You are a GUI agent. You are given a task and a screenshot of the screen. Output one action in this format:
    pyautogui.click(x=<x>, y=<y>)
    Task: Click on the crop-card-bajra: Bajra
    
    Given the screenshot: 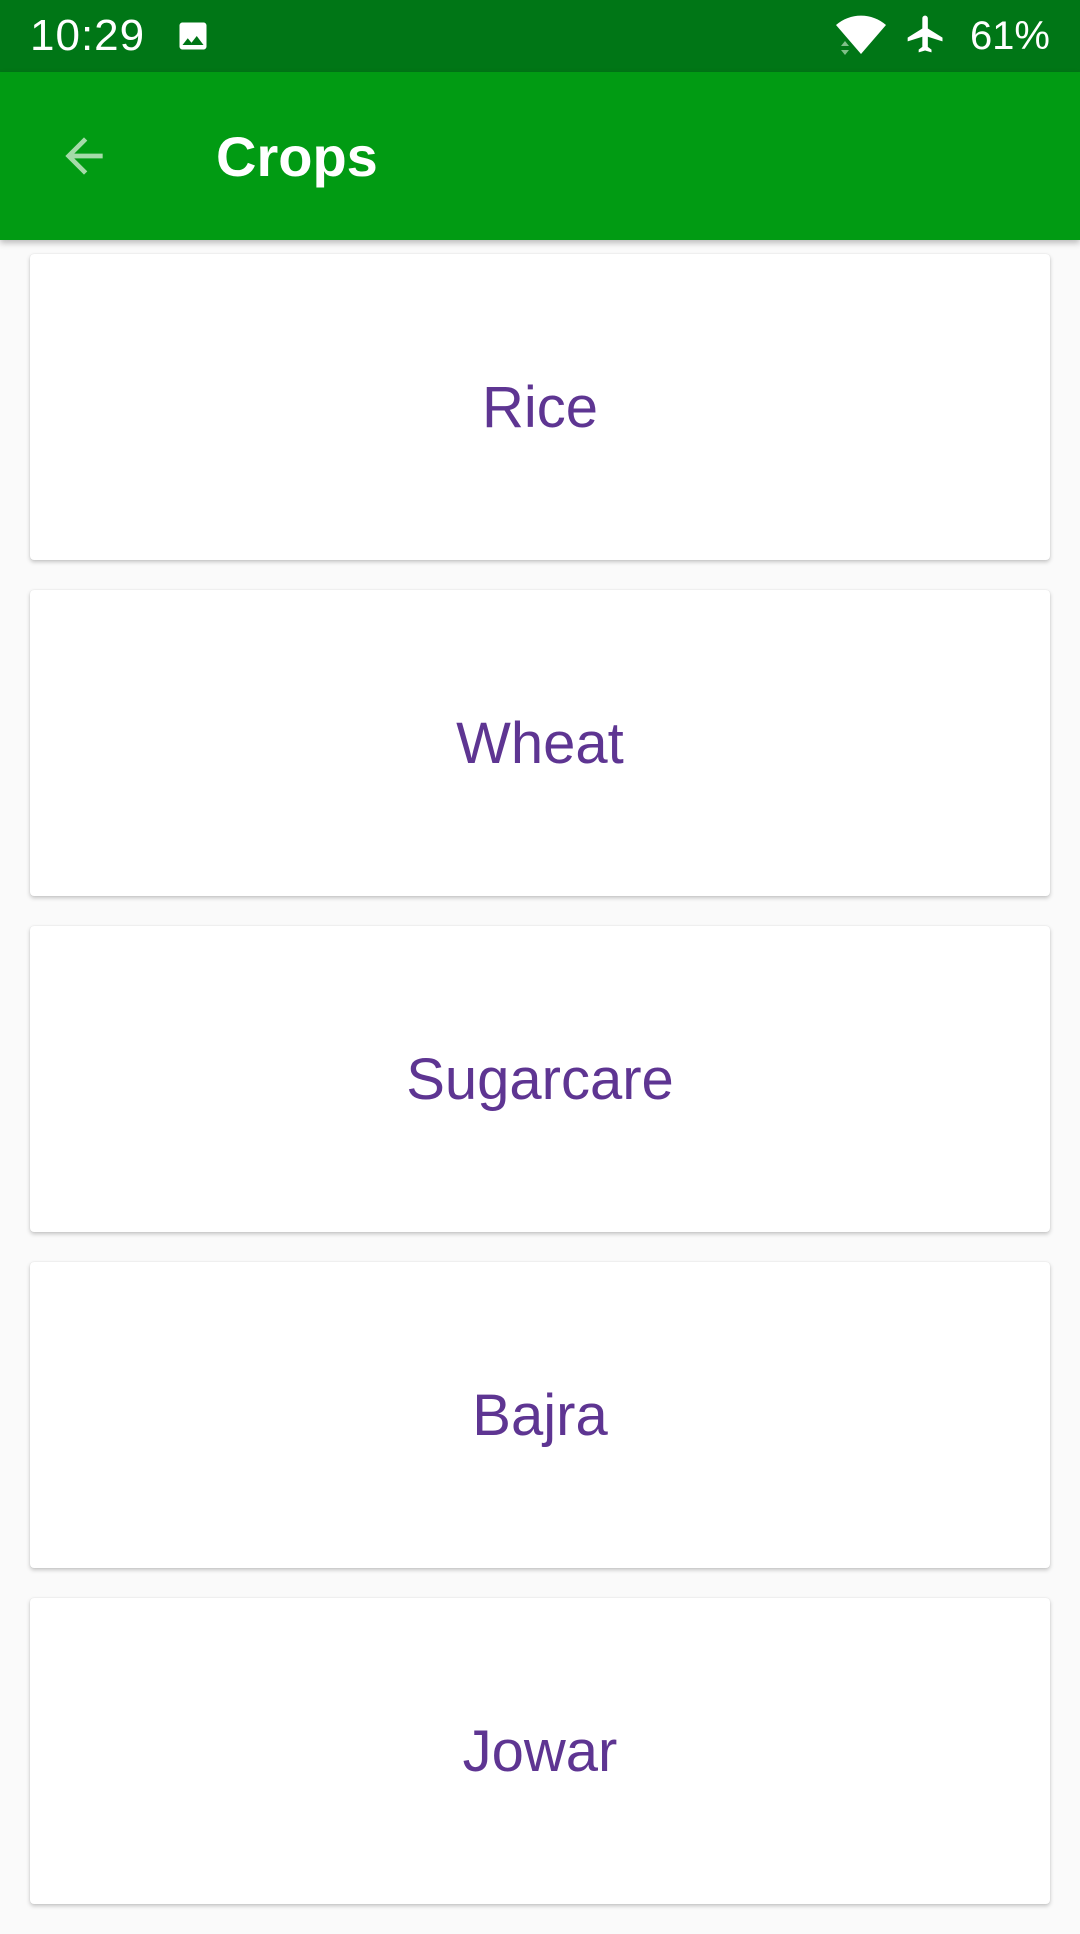 What is the action you would take?
    pyautogui.click(x=540, y=1415)
    